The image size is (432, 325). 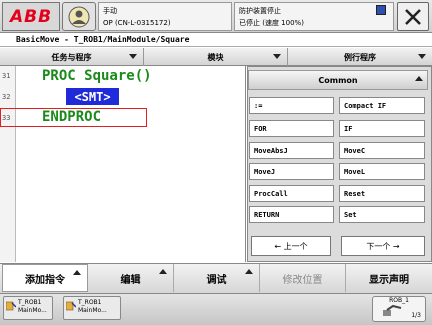 What do you see at coordinates (216, 40) in the screenshot?
I see `breadcrumb: BasicMove - T_ROB1/MainModule/Square` at bounding box center [216, 40].